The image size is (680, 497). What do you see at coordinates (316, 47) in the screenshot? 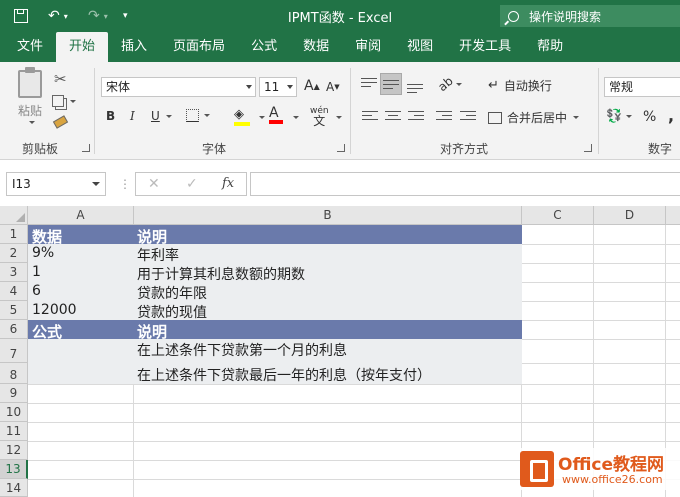
I see `tab-data: 数据` at bounding box center [316, 47].